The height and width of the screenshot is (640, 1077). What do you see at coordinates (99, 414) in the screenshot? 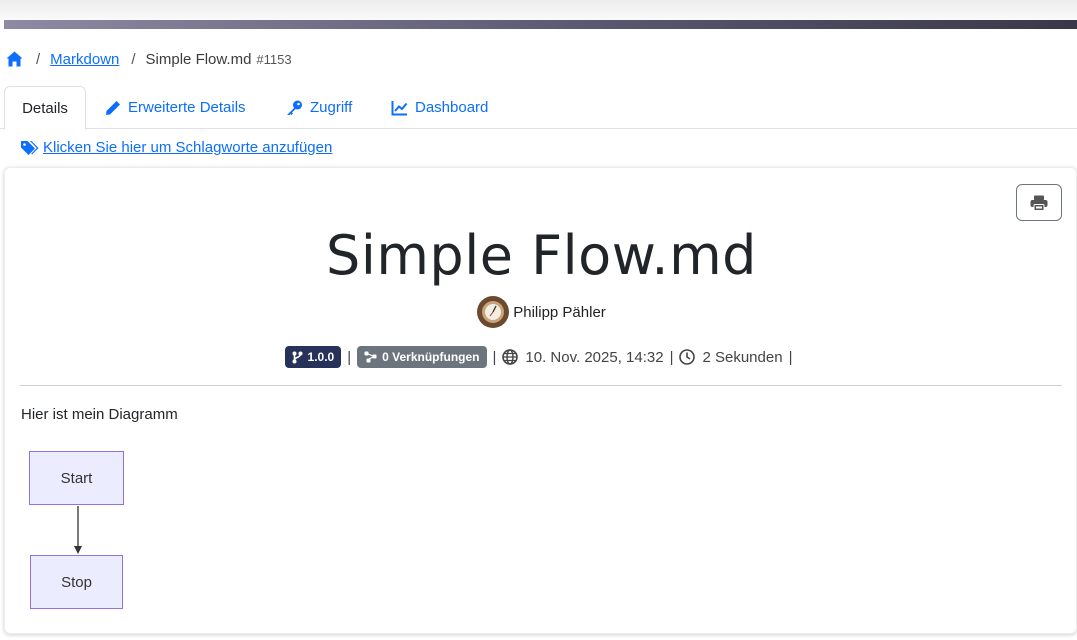
I see `document-intro: Hier ist mein Diagramm` at bounding box center [99, 414].